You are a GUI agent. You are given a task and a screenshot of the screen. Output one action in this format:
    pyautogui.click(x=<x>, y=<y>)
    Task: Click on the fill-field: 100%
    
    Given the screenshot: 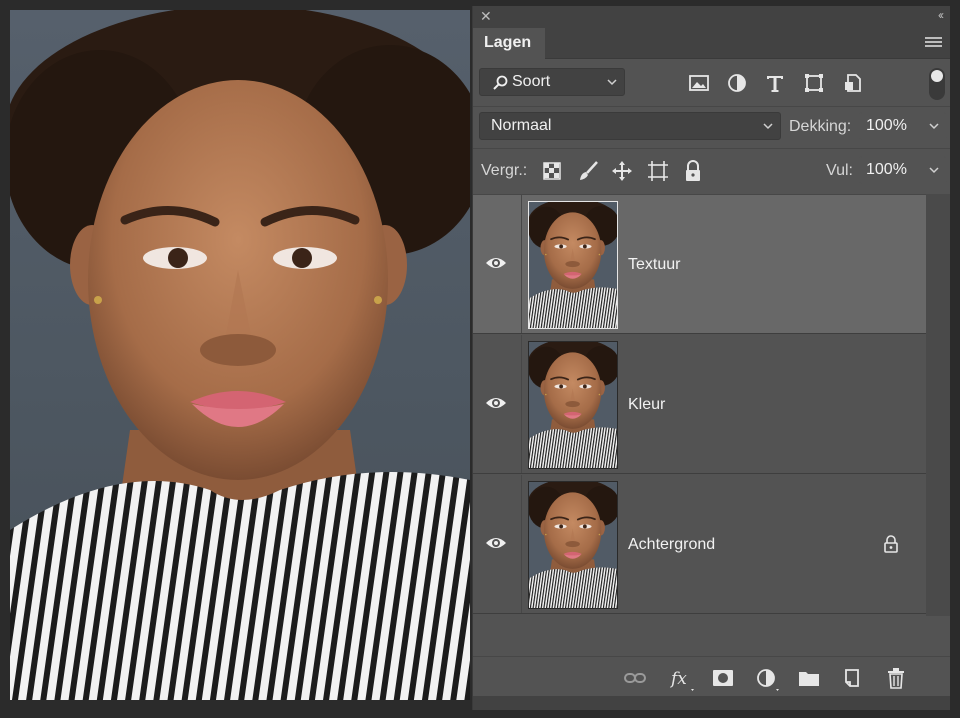 What is the action you would take?
    pyautogui.click(x=903, y=170)
    